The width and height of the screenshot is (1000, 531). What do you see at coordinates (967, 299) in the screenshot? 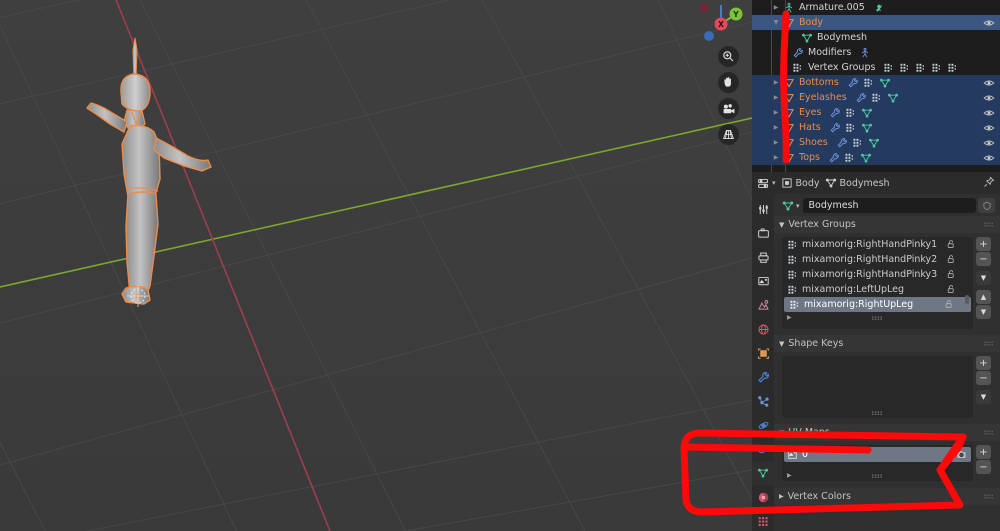
I see `list-scrollbar` at bounding box center [967, 299].